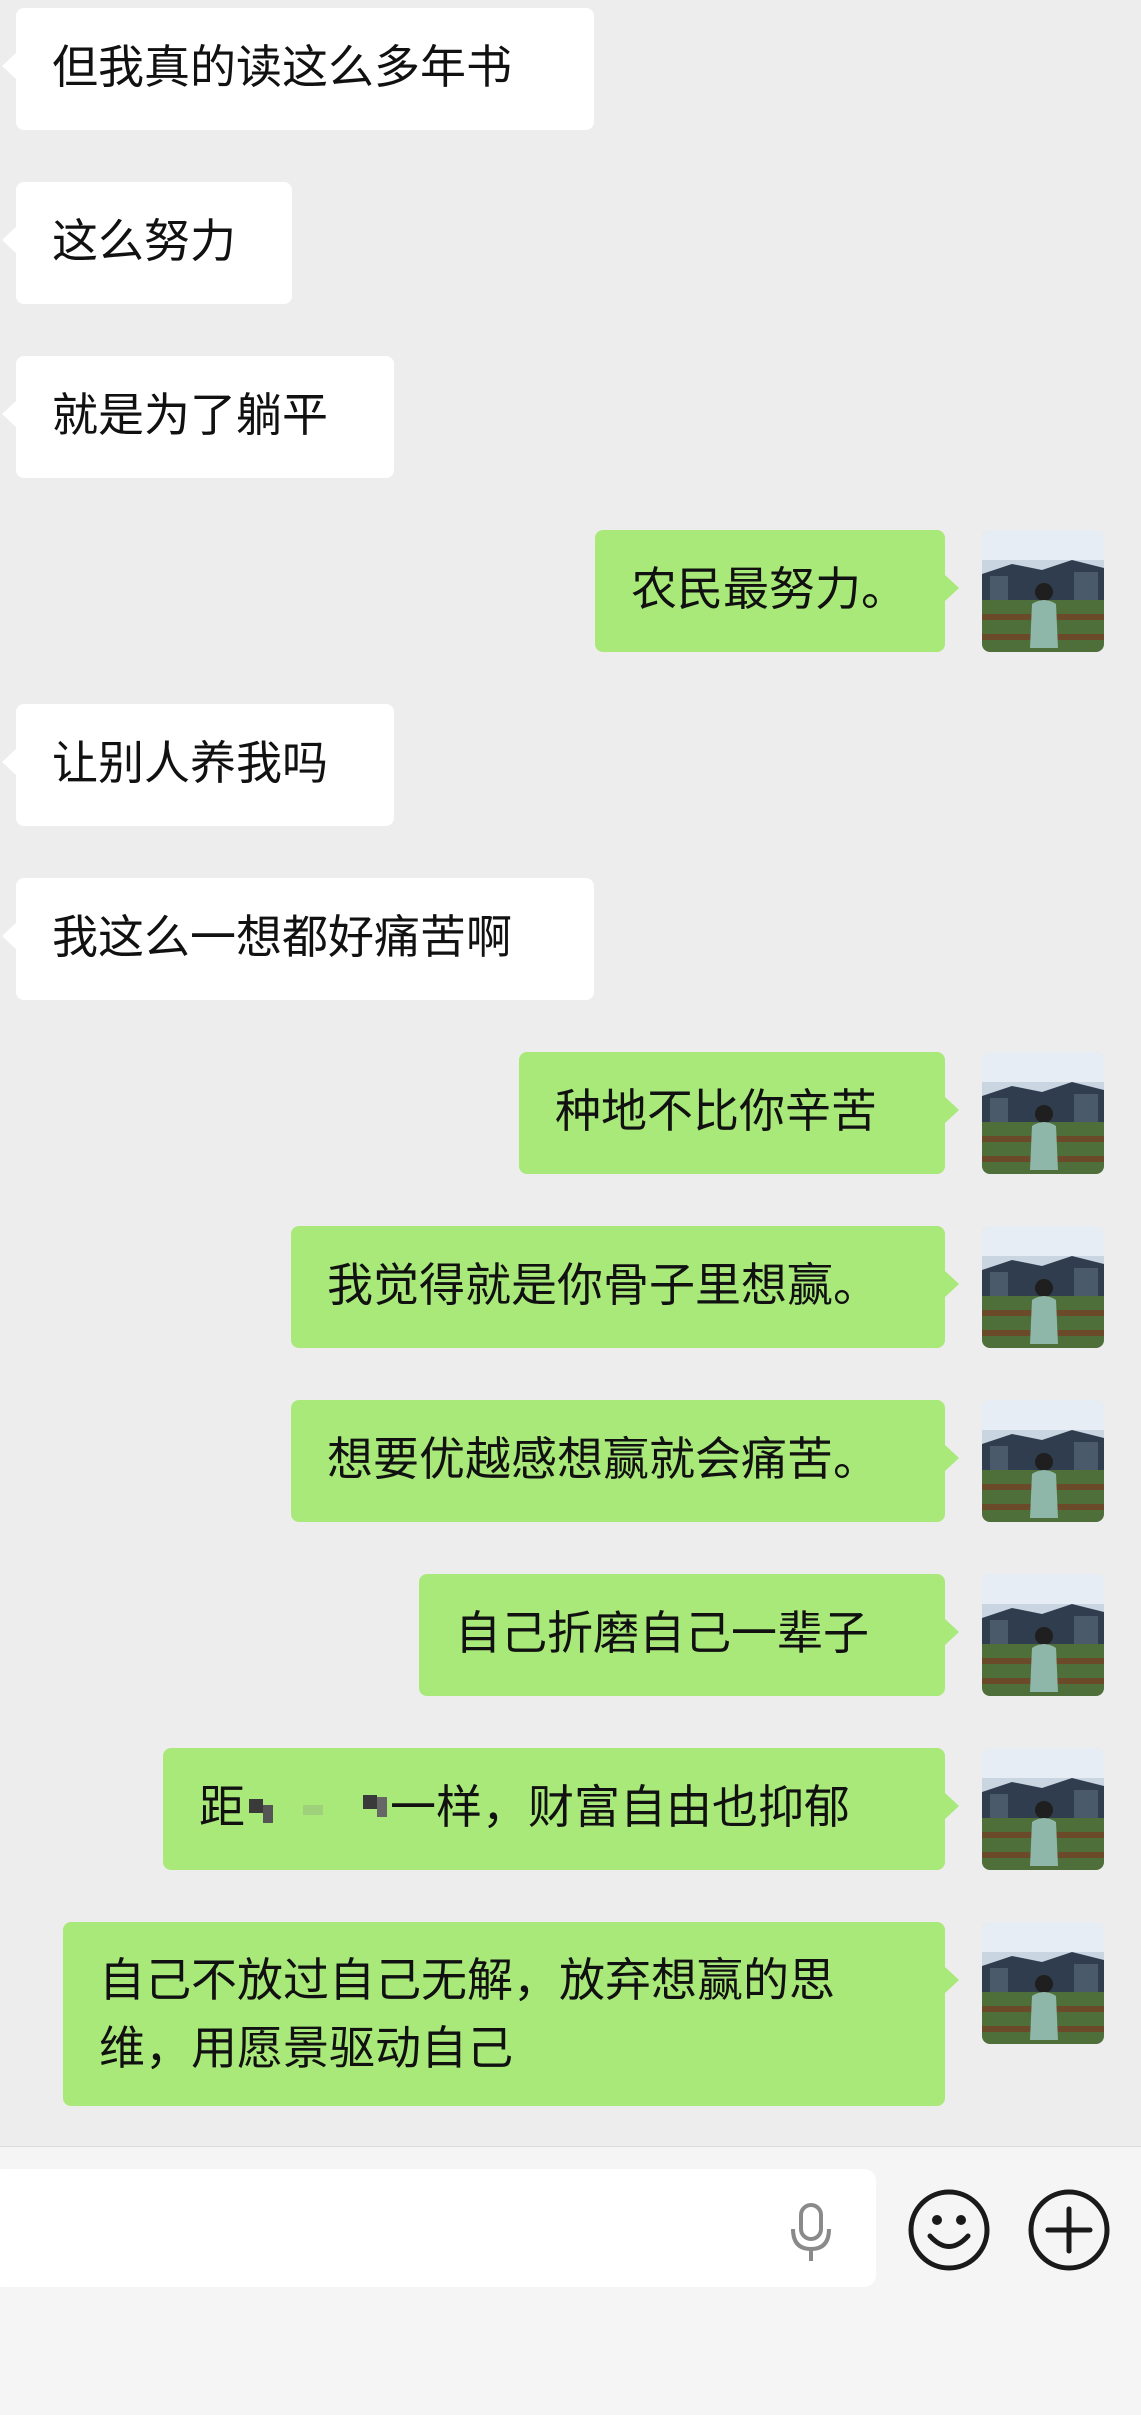 This screenshot has width=1141, height=2415. I want to click on redacted-block, so click(317, 1806).